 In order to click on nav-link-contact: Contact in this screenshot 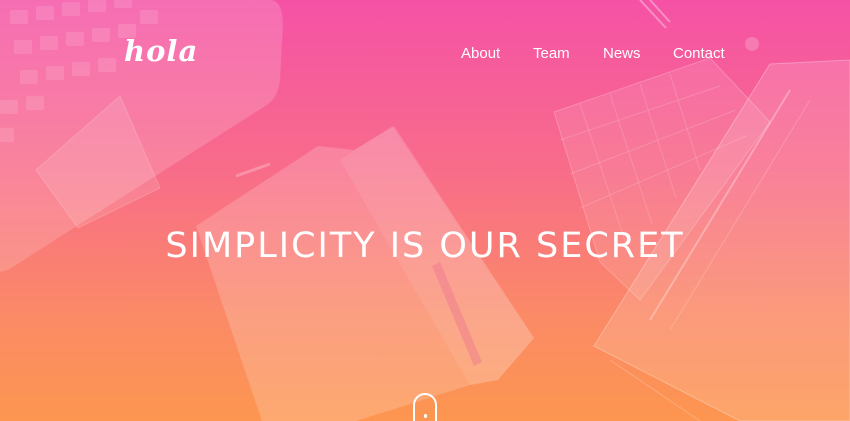, I will do `click(699, 53)`.